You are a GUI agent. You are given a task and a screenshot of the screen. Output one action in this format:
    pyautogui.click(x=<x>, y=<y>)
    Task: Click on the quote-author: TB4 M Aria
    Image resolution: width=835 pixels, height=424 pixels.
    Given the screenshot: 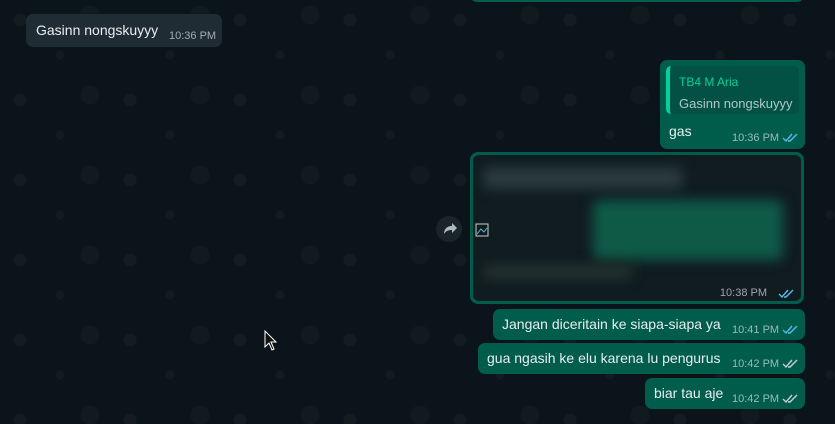 What is the action you would take?
    pyautogui.click(x=709, y=82)
    